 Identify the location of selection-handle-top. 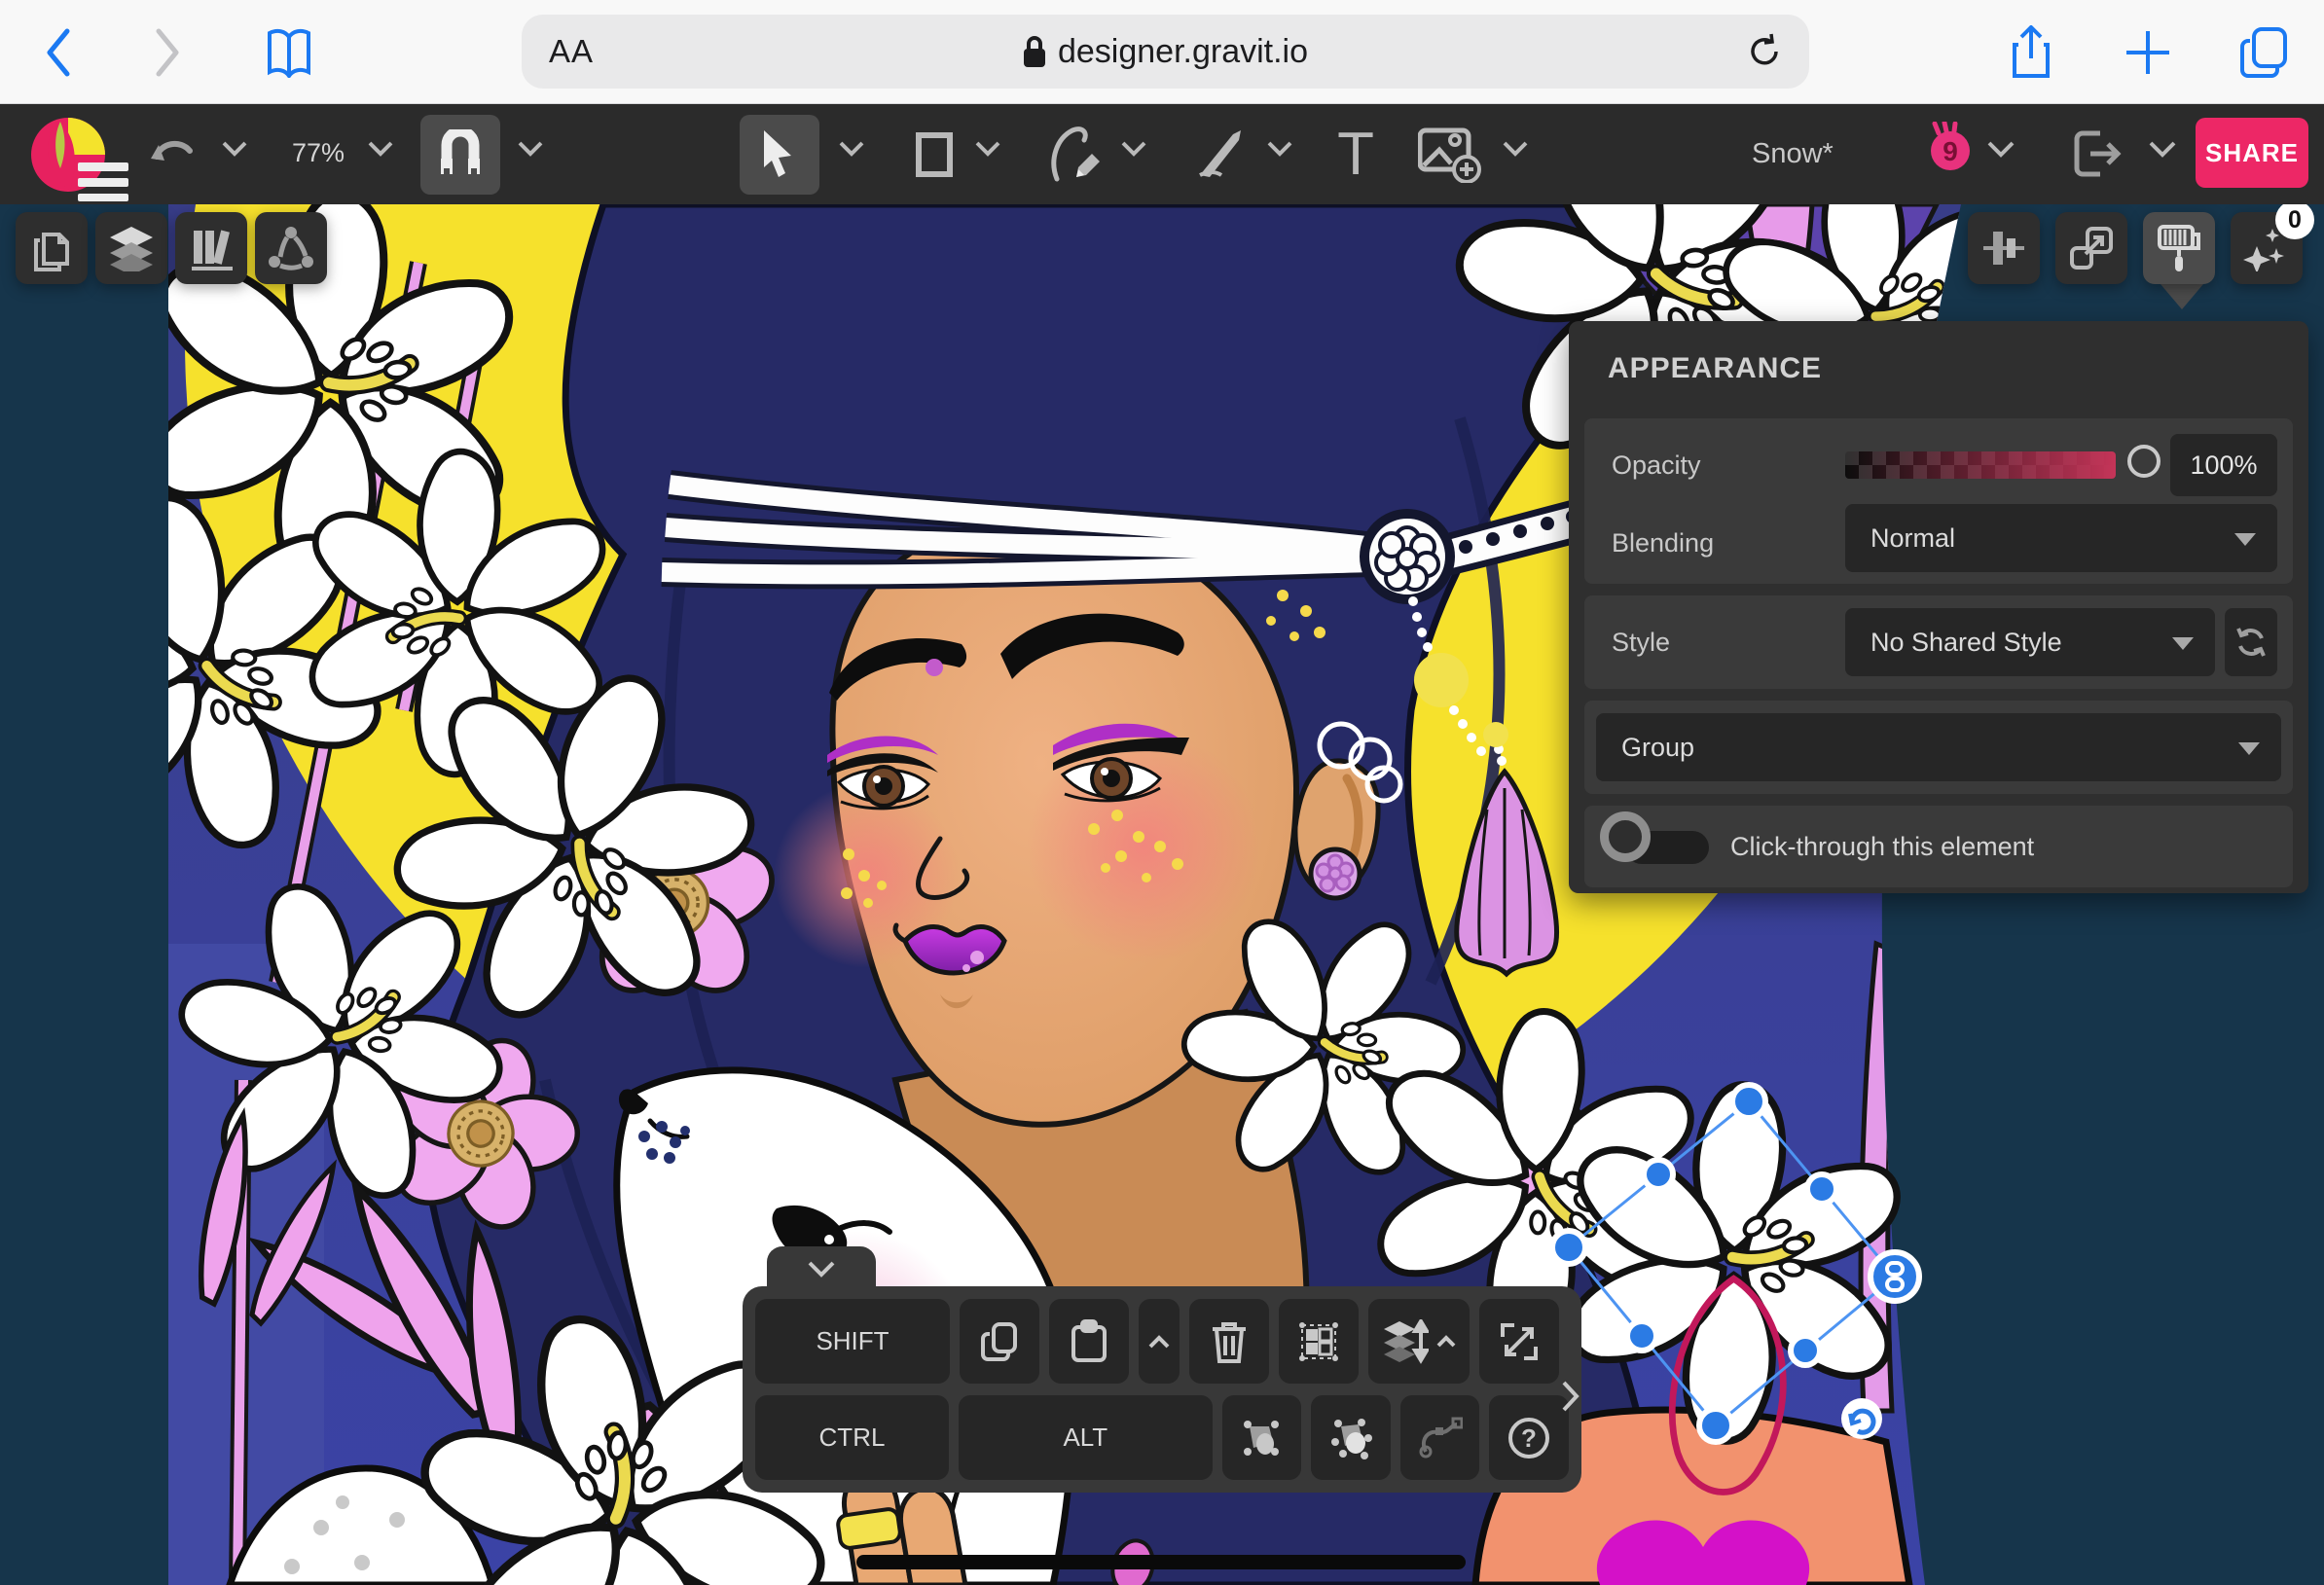
(1748, 1101).